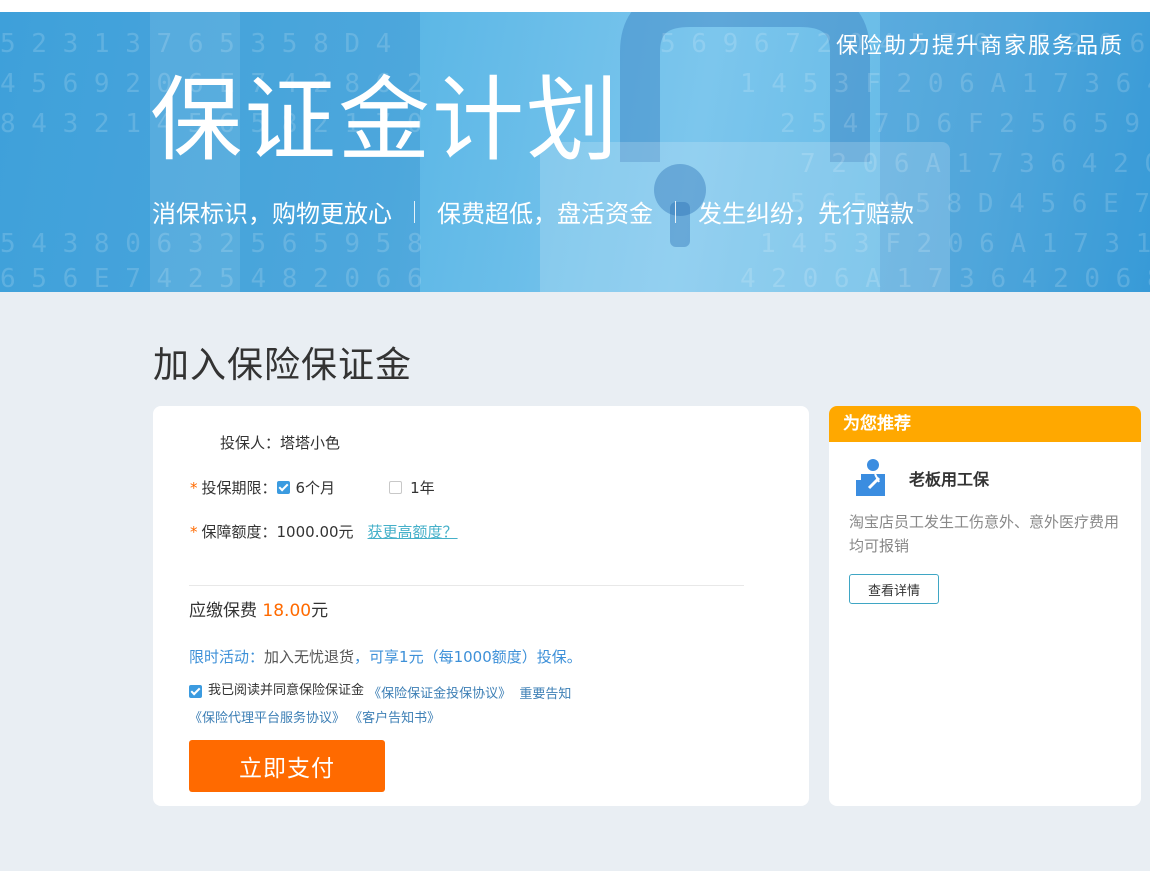  Describe the element at coordinates (894, 589) in the screenshot. I see `view-details-button: 查看详情` at that location.